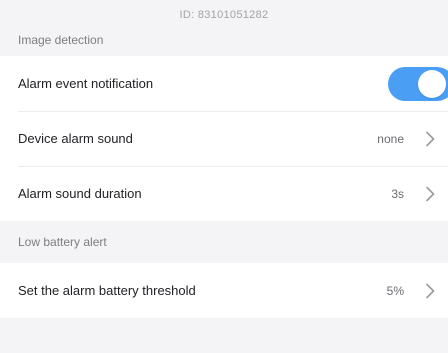 The image size is (448, 353). What do you see at coordinates (432, 83) in the screenshot?
I see `toggle-knob` at bounding box center [432, 83].